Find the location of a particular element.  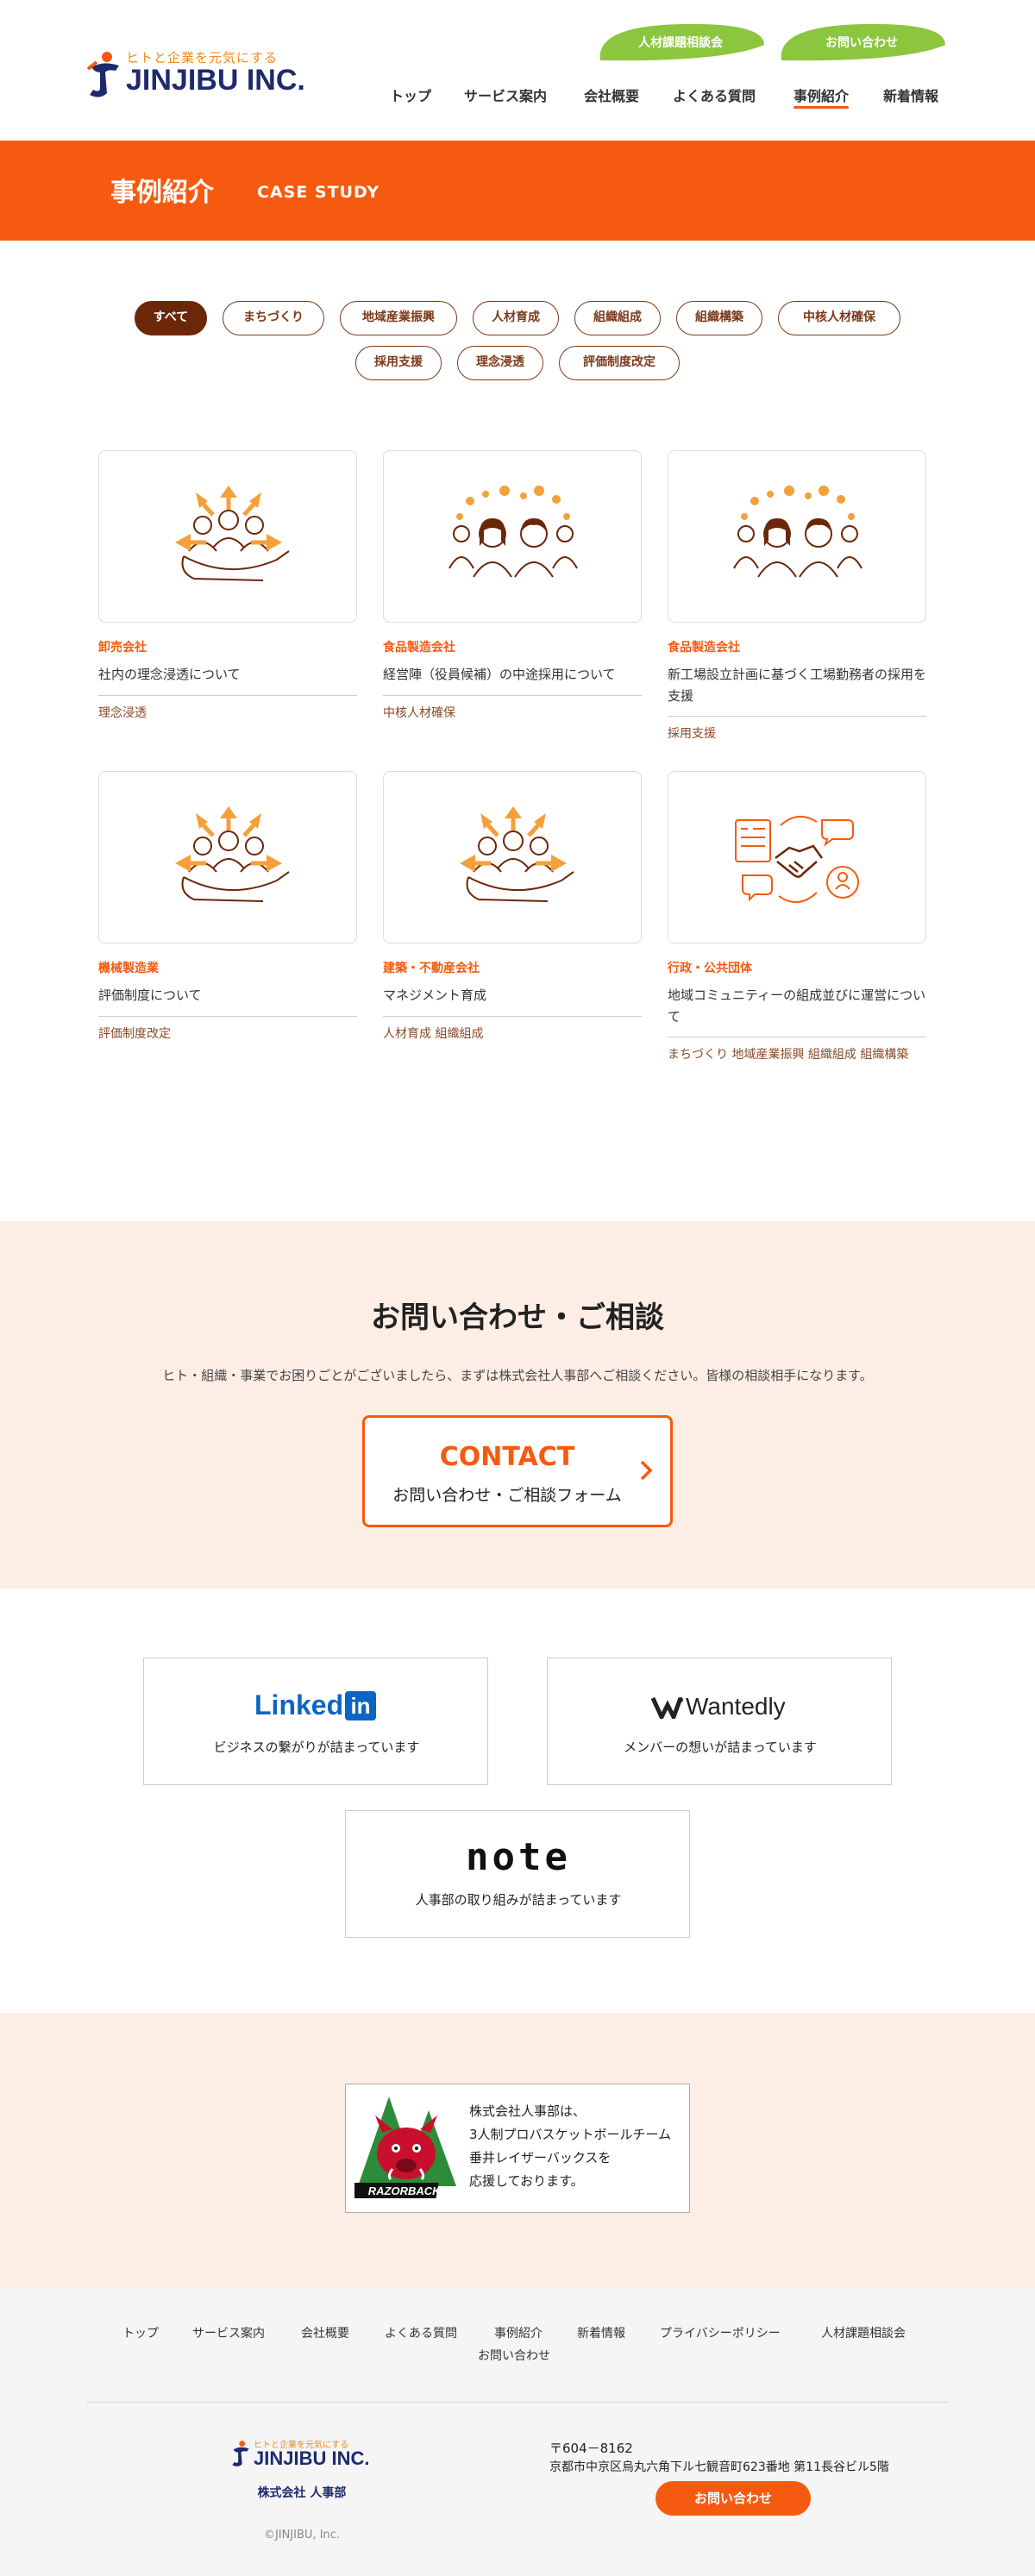

note-wordmark: note is located at coordinates (519, 1857).